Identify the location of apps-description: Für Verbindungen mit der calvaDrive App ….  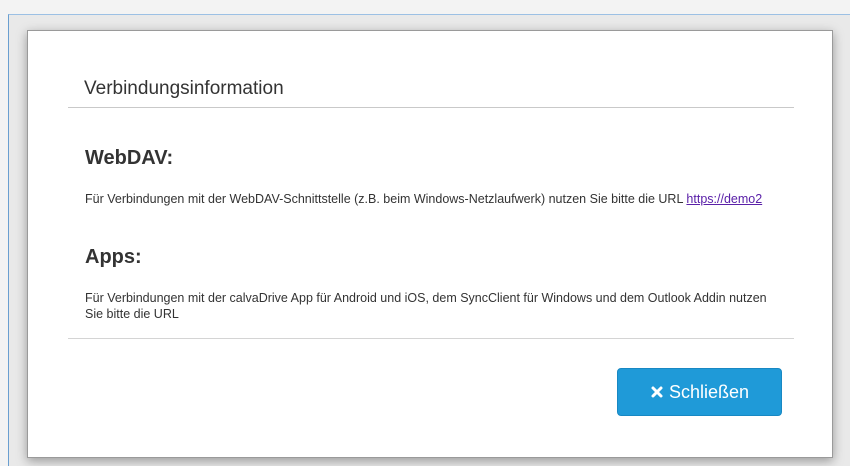
(426, 306).